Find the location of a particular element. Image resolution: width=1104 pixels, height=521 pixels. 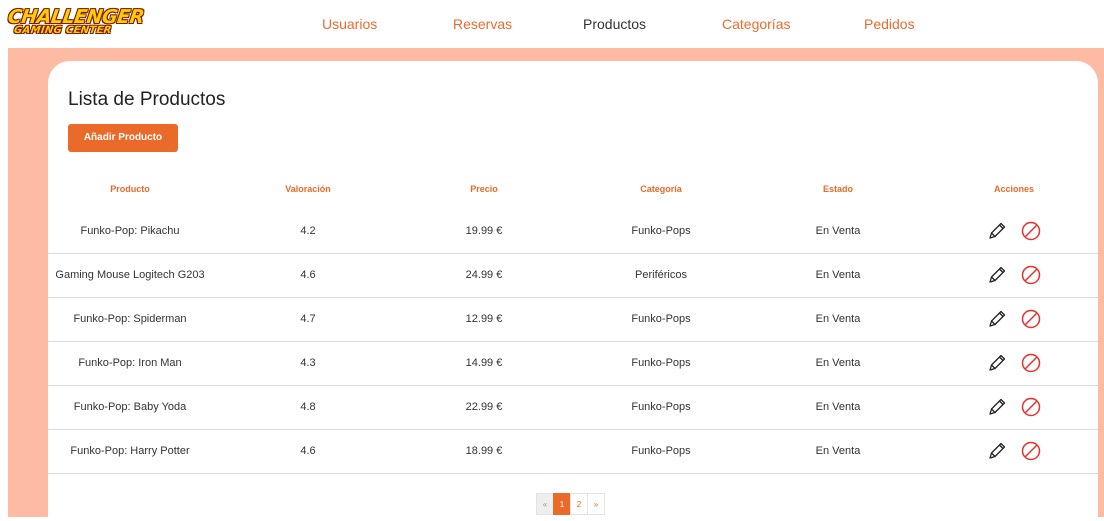

cell-producto: Funko-Pop: Baby Yoda is located at coordinates (130, 407).